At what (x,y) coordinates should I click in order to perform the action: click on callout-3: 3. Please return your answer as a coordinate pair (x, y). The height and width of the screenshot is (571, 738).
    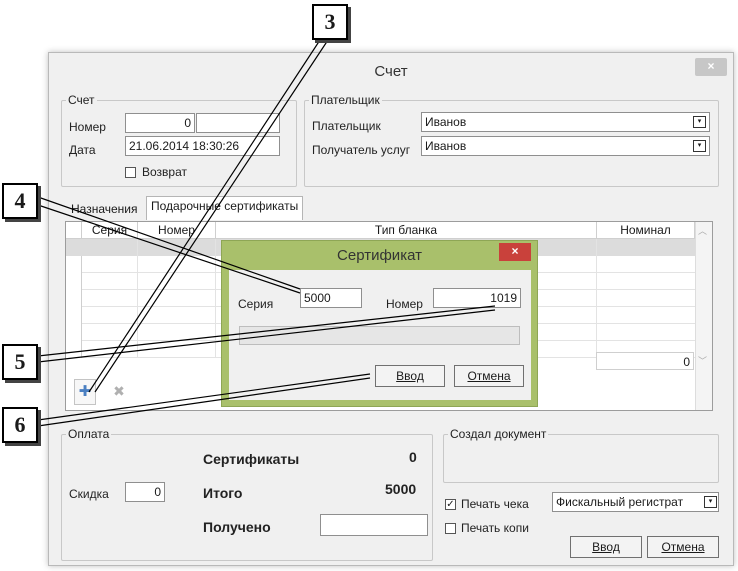
    Looking at the image, I should click on (330, 22).